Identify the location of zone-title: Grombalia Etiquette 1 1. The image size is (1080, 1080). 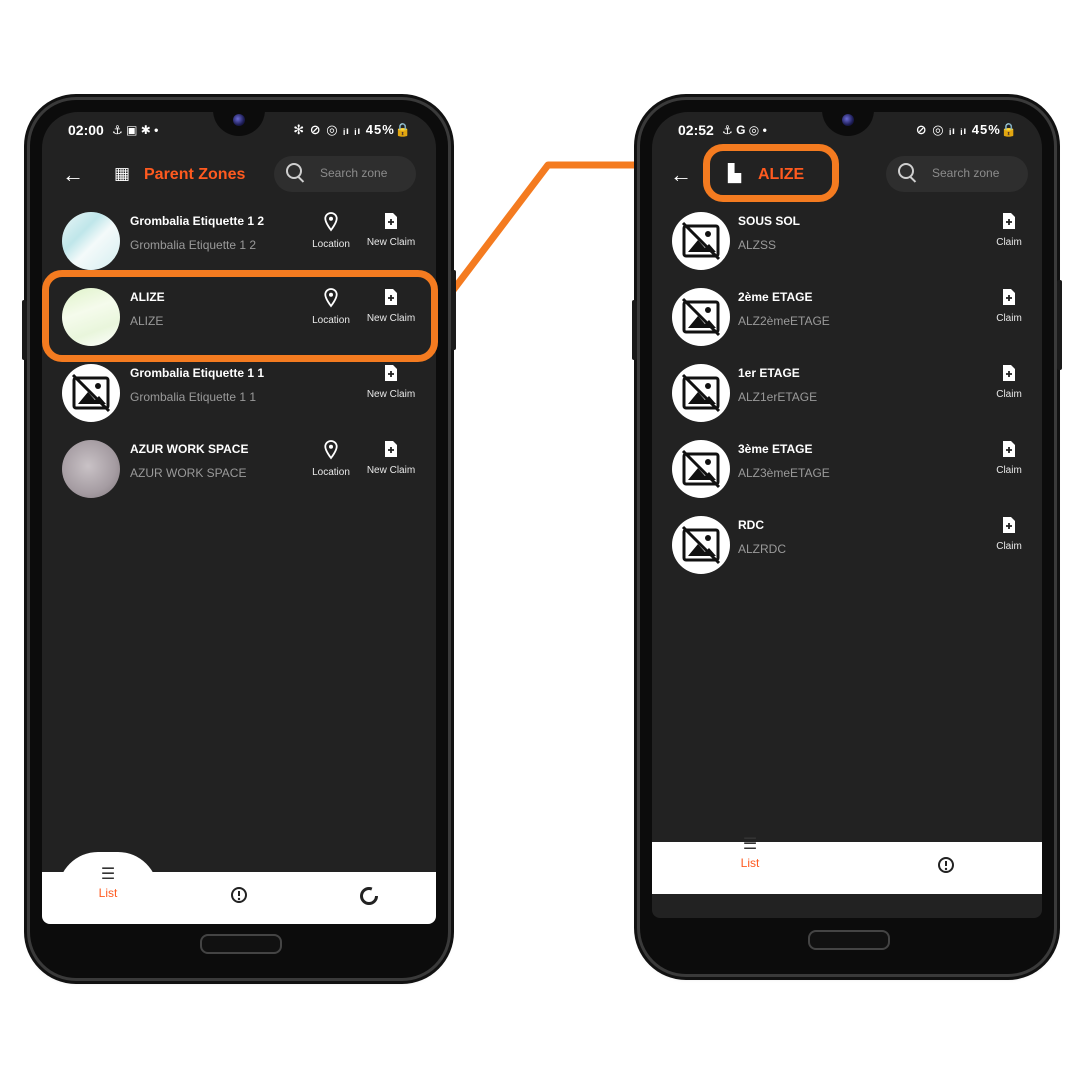
(197, 373).